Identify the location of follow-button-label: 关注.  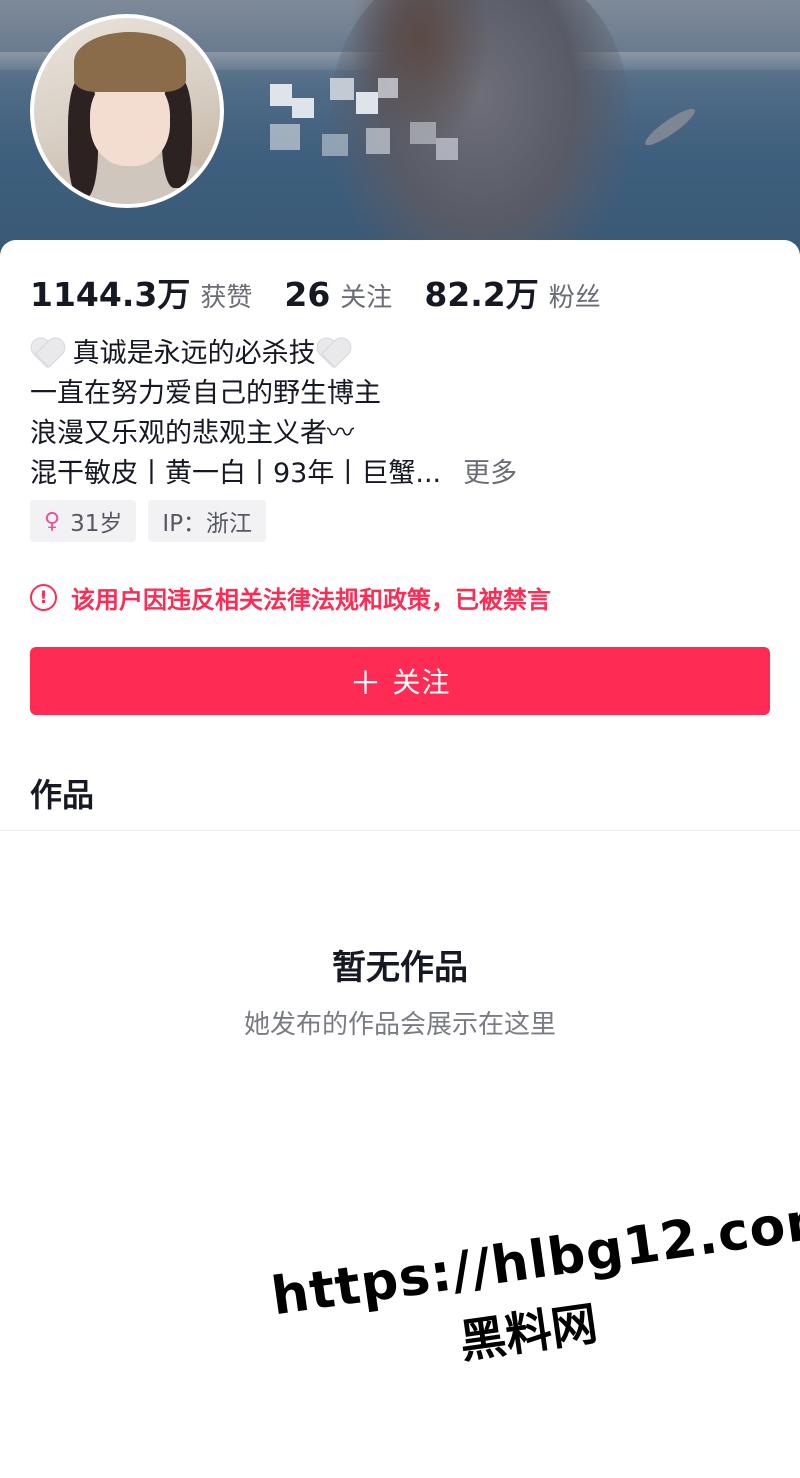
(421, 682).